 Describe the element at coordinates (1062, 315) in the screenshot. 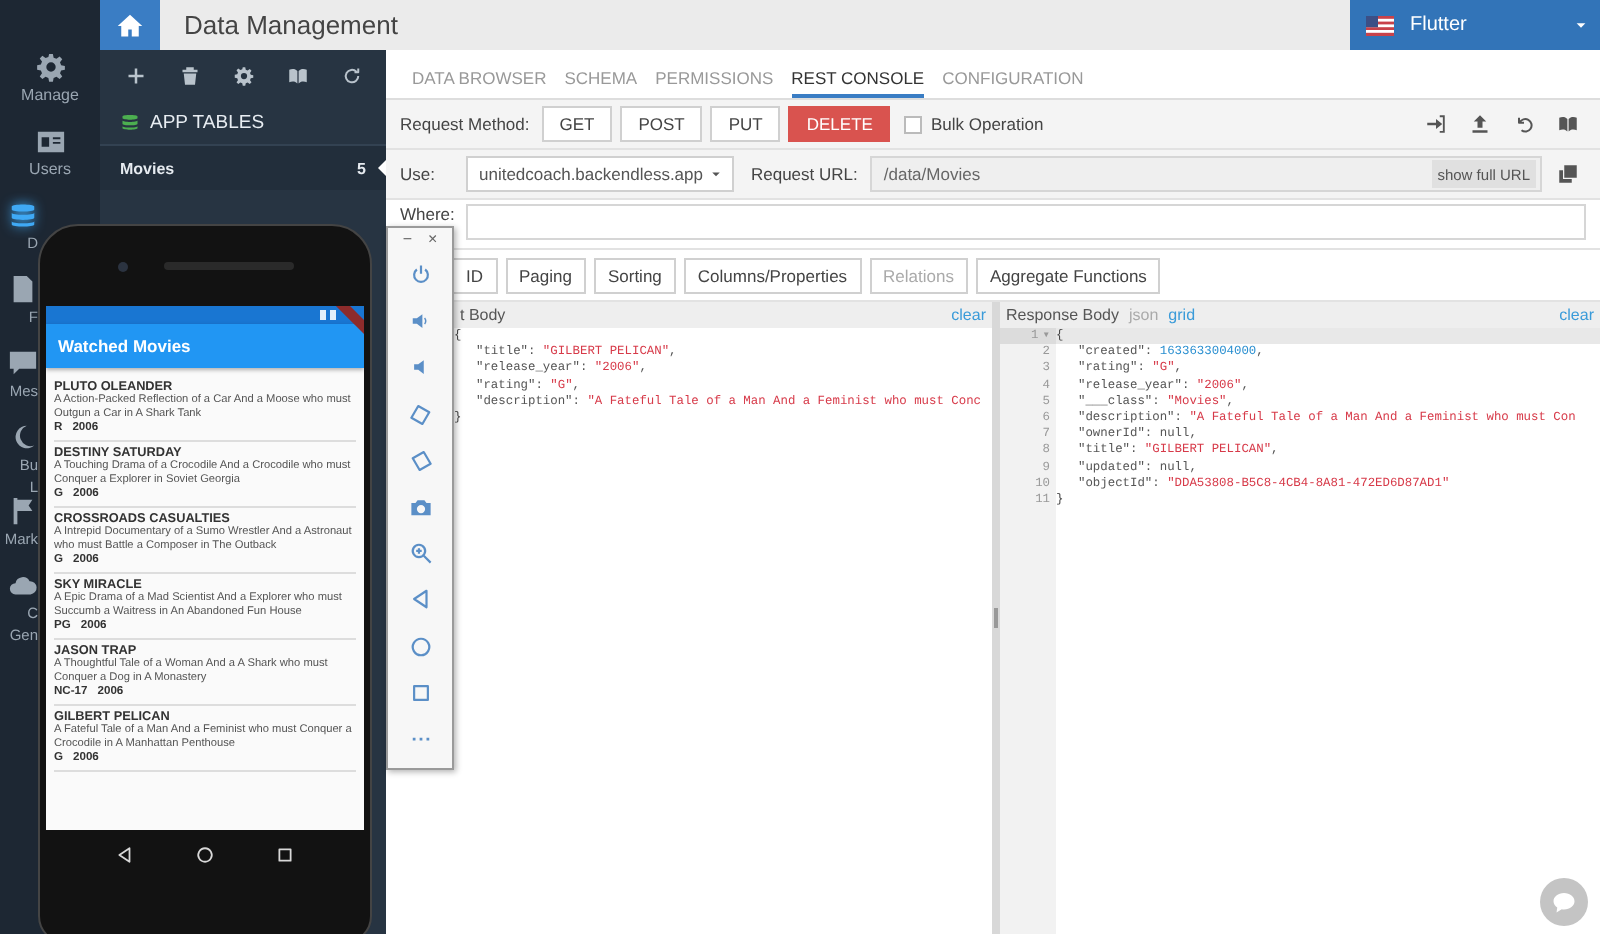

I see `panel-title: Response Body` at that location.